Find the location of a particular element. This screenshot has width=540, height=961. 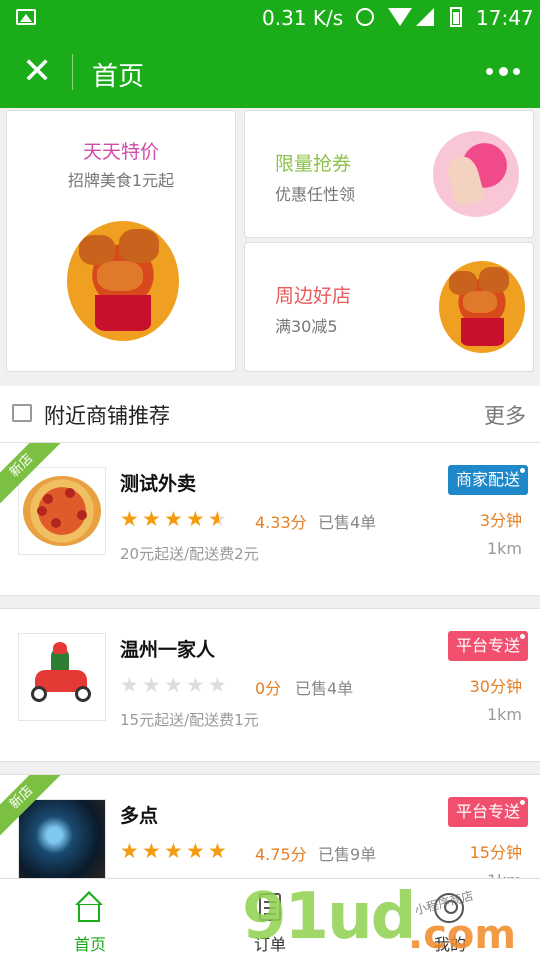

more-link: 更多 is located at coordinates (505, 415).